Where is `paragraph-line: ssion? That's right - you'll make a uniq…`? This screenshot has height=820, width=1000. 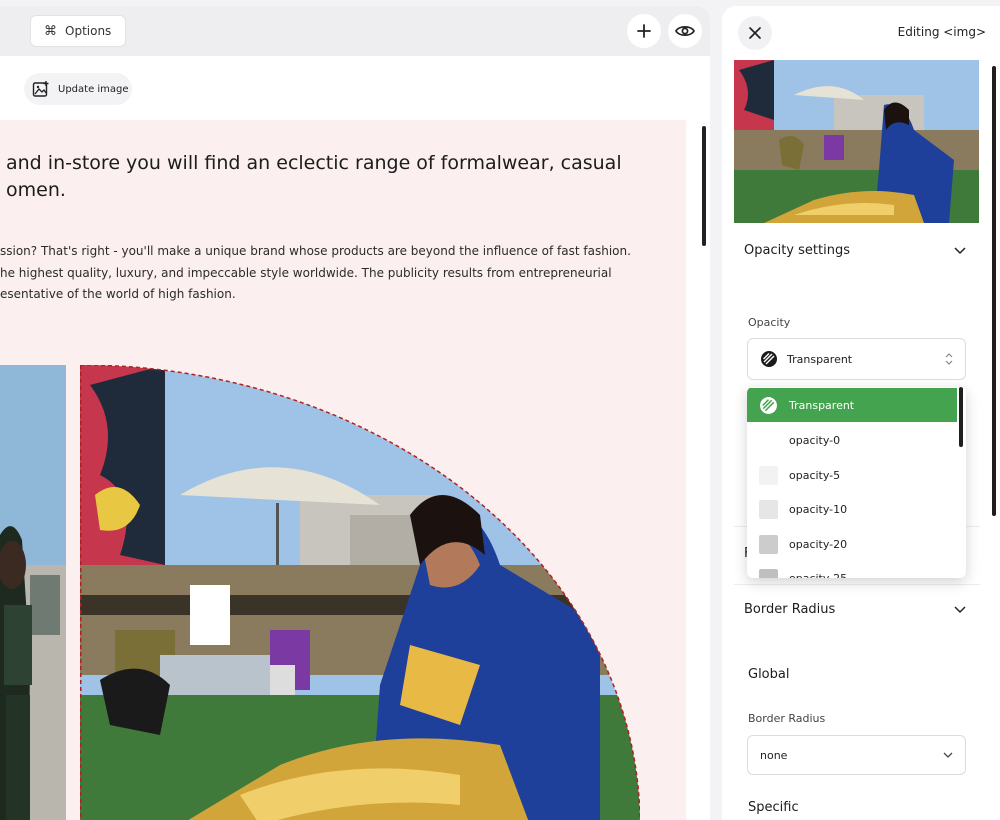
paragraph-line: ssion? That's right - you'll make a uniq… is located at coordinates (315, 251).